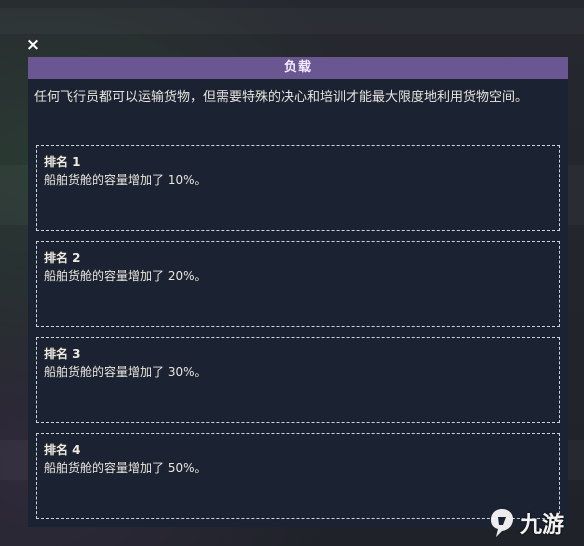 This screenshot has width=584, height=546. Describe the element at coordinates (62, 354) in the screenshot. I see `rank-title: 排名 3` at that location.